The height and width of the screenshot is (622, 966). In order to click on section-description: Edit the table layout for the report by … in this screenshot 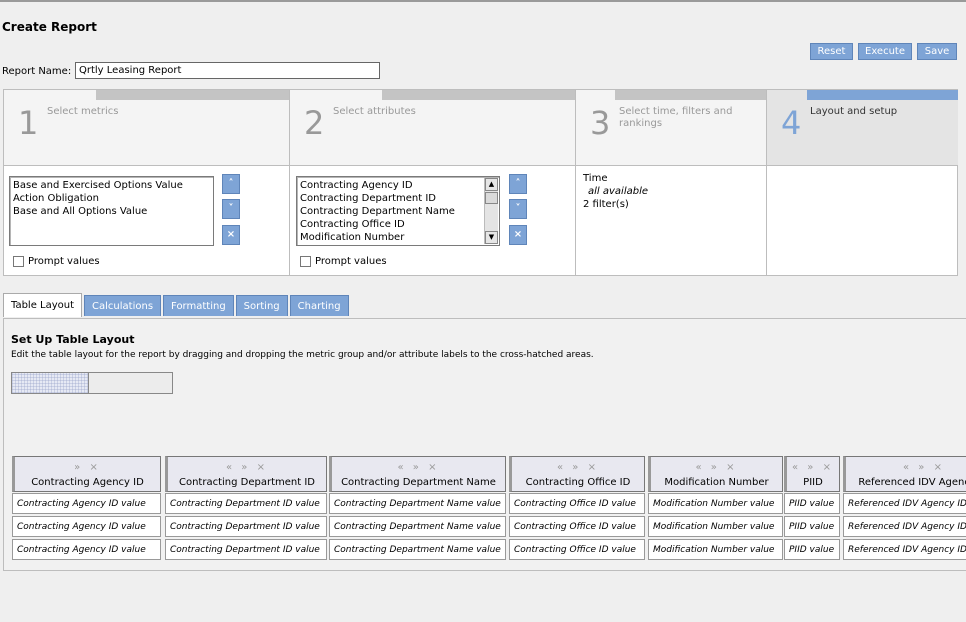, I will do `click(302, 355)`.